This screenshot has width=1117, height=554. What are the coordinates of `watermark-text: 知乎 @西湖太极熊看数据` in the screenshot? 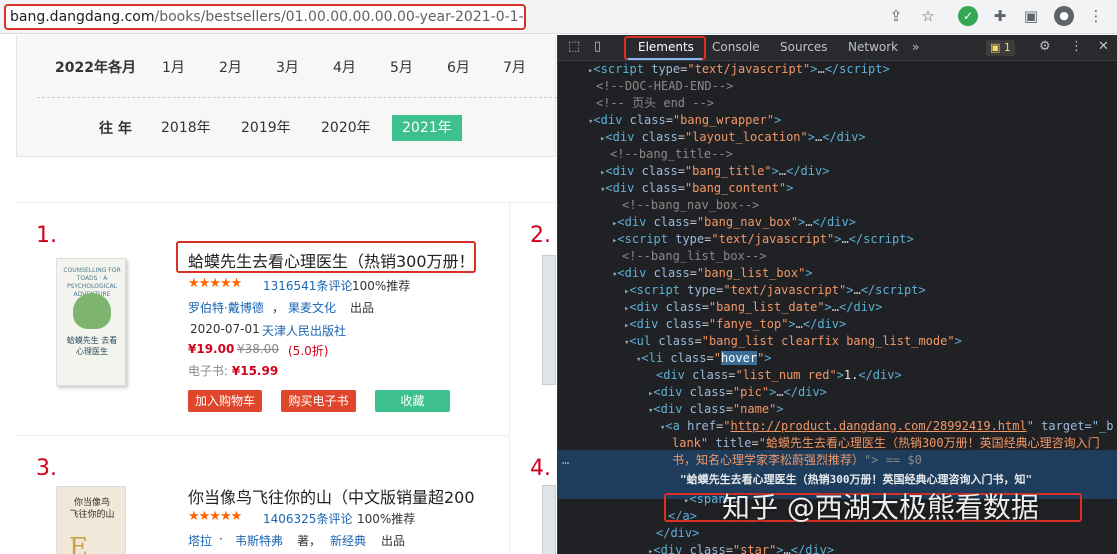 It's located at (880, 507).